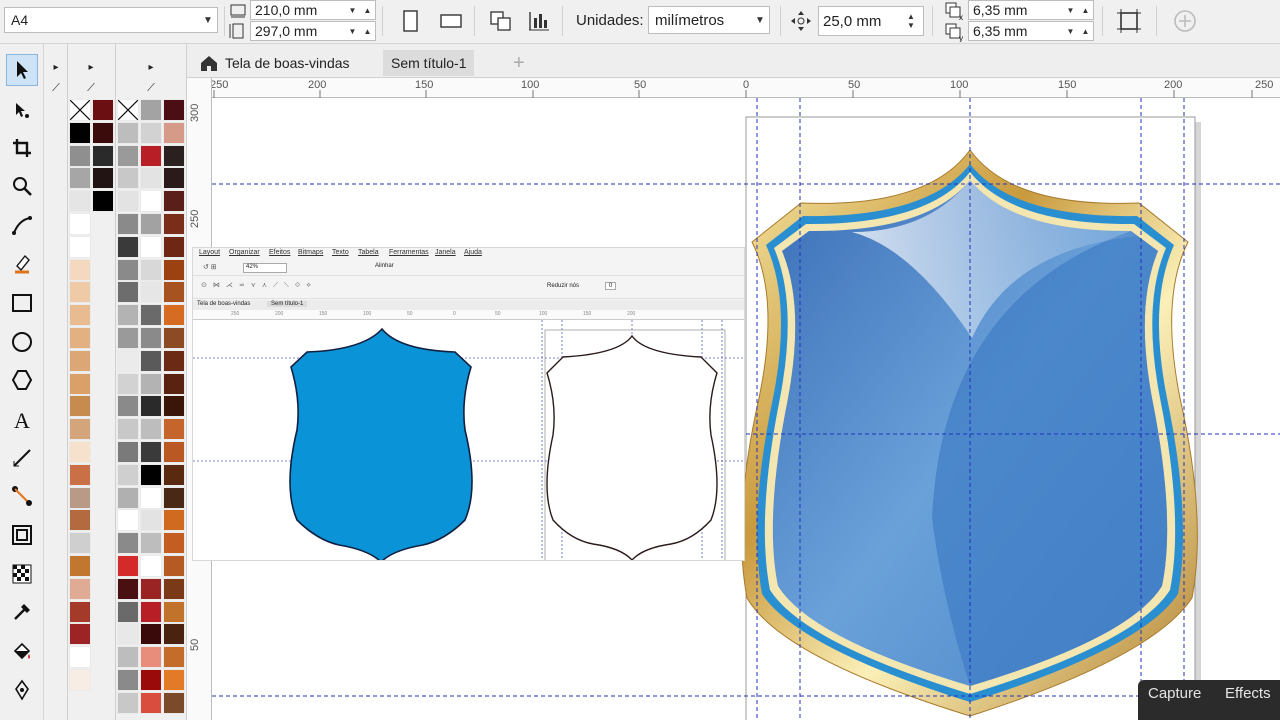 The height and width of the screenshot is (720, 1280). What do you see at coordinates (274, 63) in the screenshot?
I see `tab-welcome: Tela de boas-vindas` at bounding box center [274, 63].